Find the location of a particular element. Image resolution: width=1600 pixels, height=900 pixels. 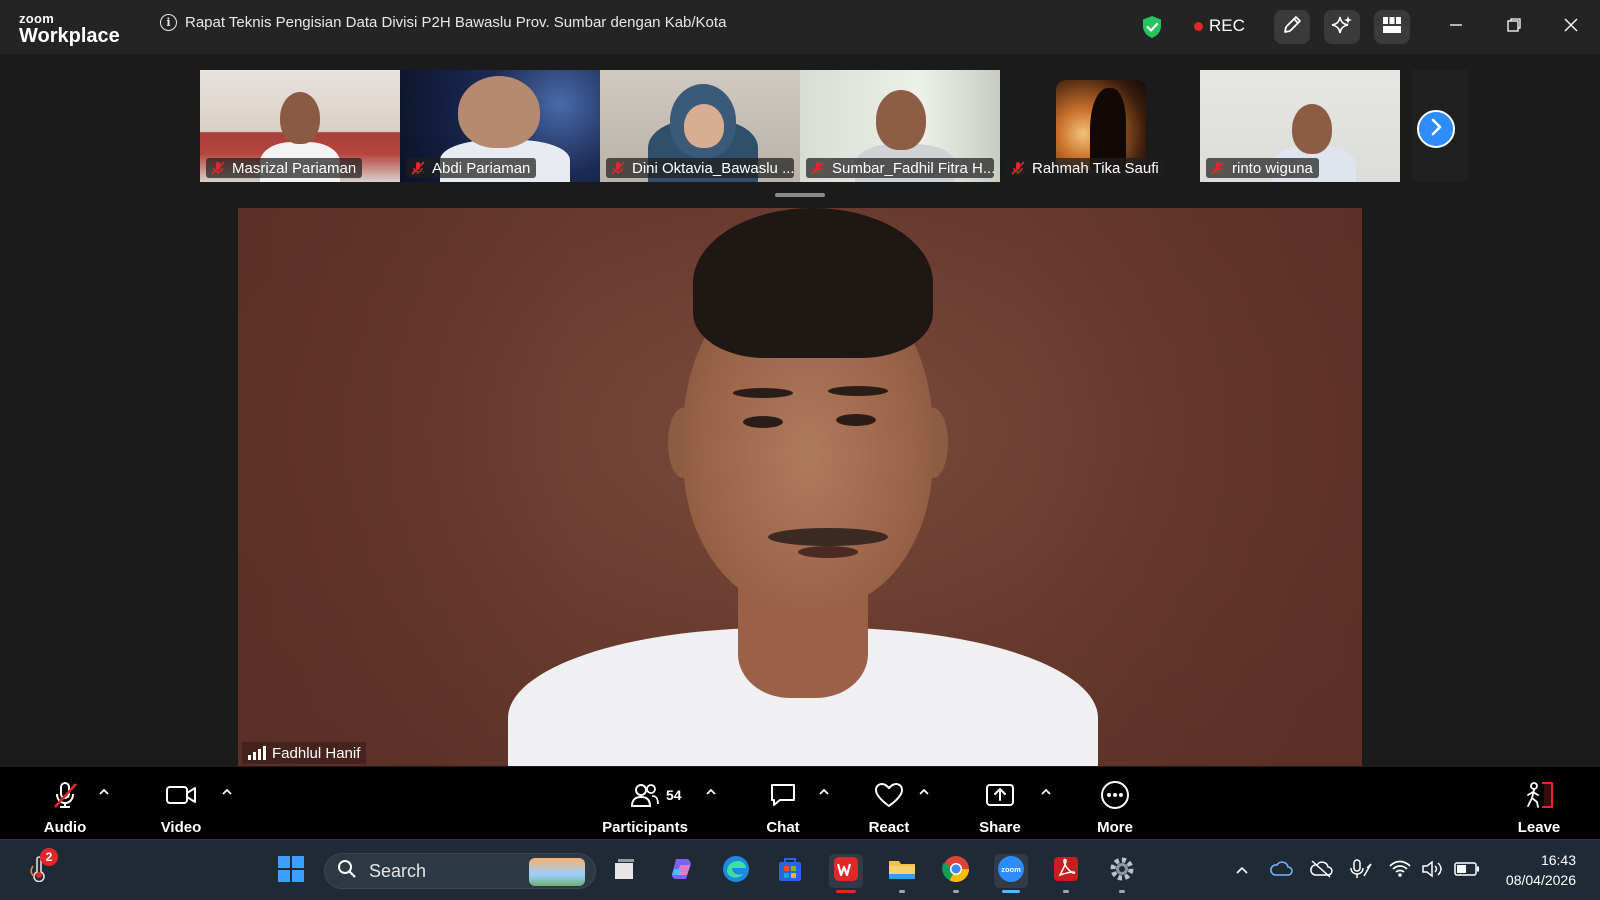

react-options-caret is located at coordinates (924, 792).